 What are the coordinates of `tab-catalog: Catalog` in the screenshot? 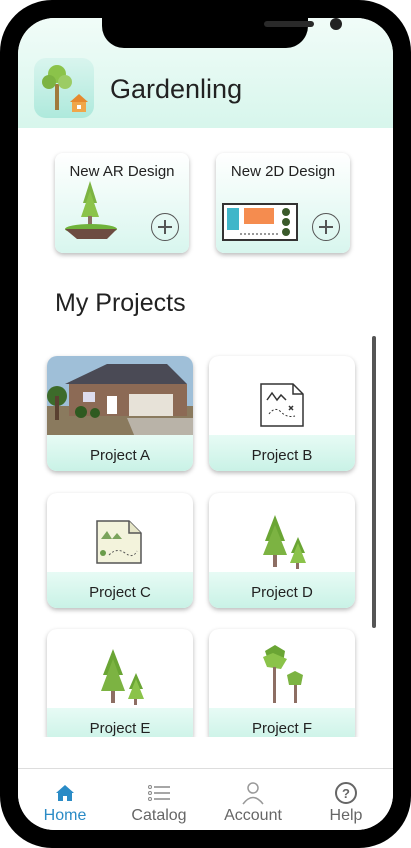 It's located at (159, 799).